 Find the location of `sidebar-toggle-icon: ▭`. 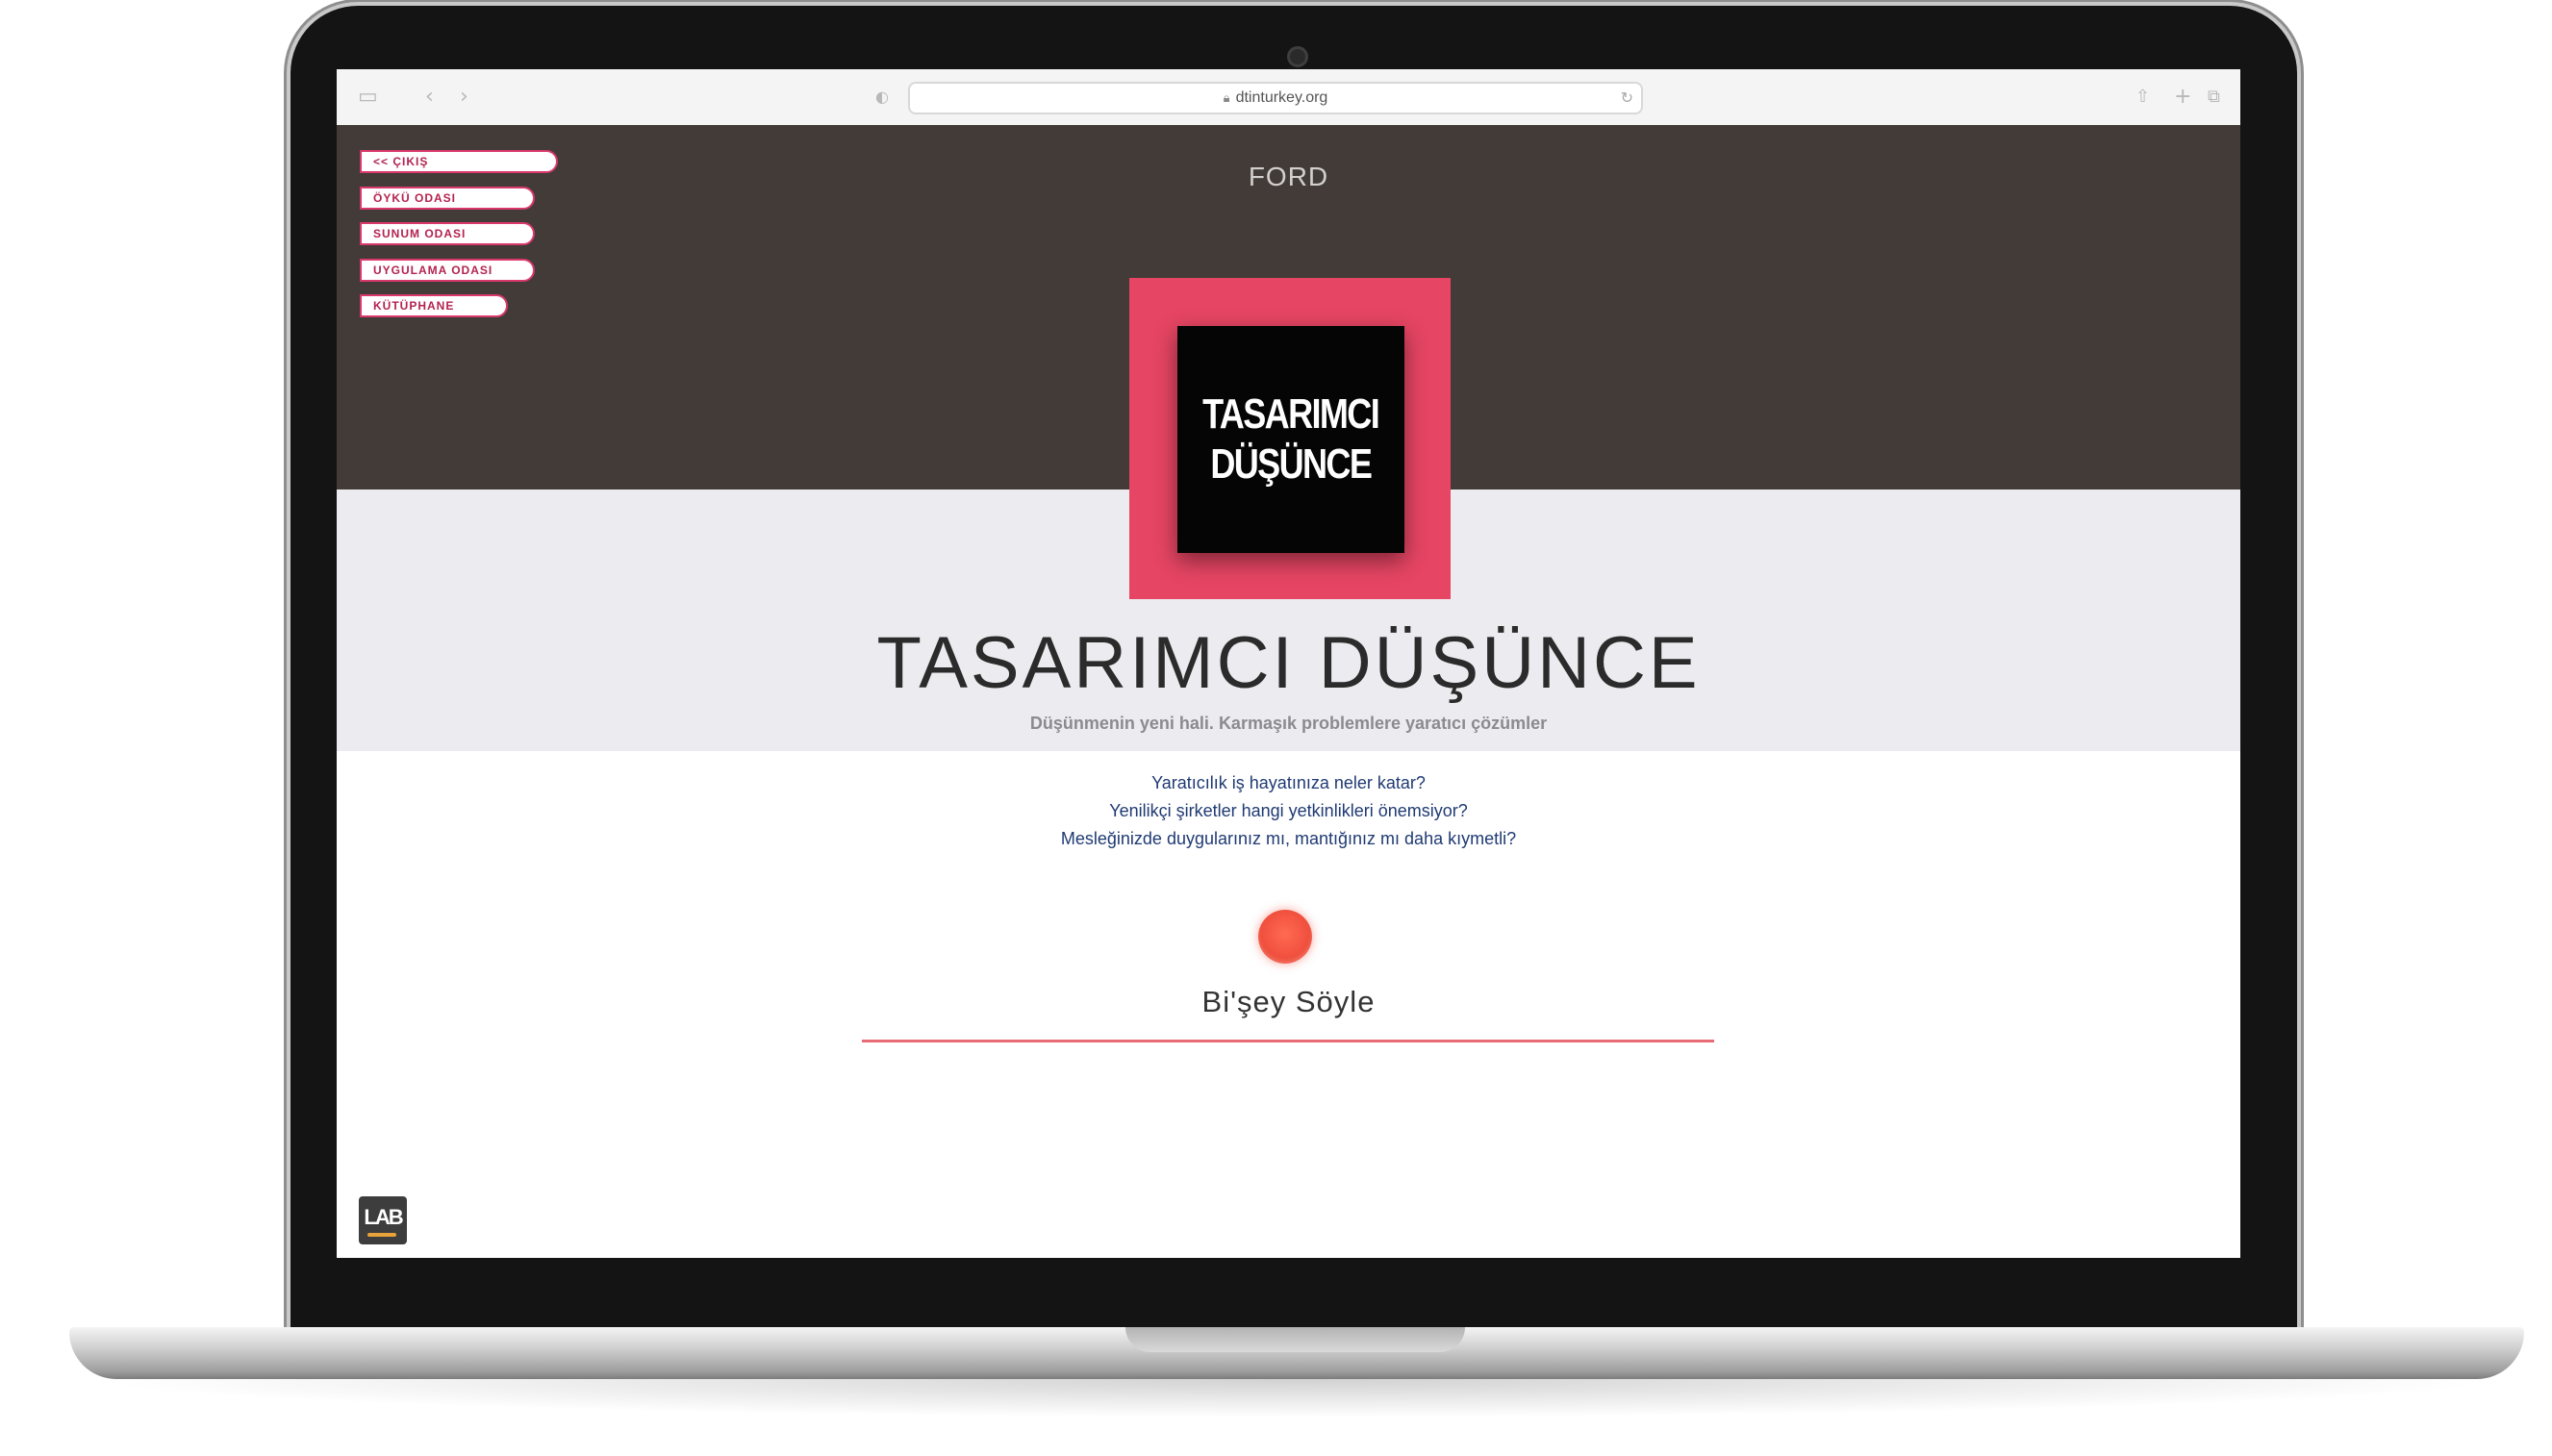

sidebar-toggle-icon: ▭ is located at coordinates (368, 98).